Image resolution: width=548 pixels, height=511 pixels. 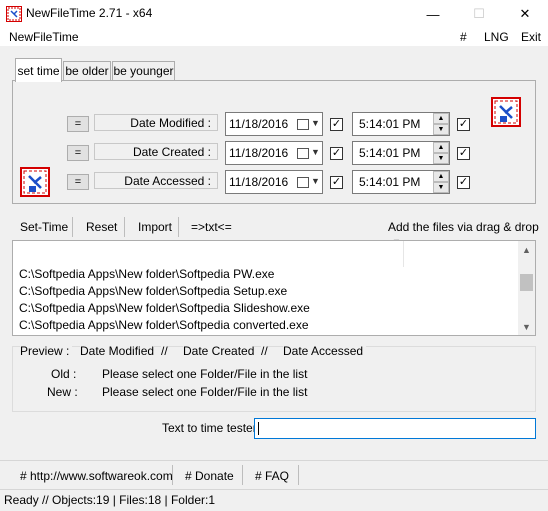 I want to click on date-accessed-time-checkbox: ✓, so click(x=463, y=182).